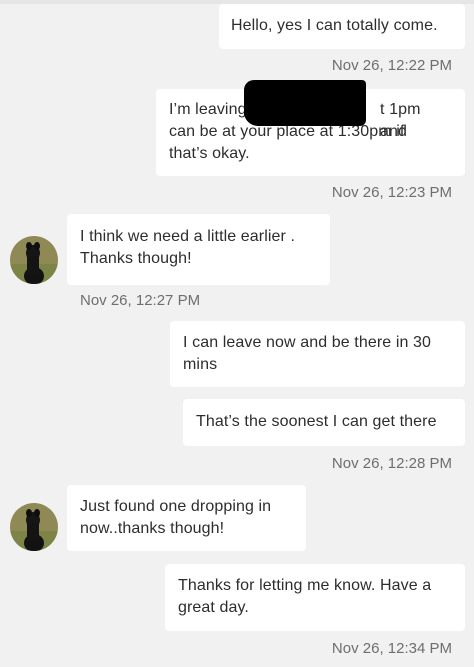 The image size is (474, 667). What do you see at coordinates (400, 120) in the screenshot?
I see `message-text: t 1pm and` at bounding box center [400, 120].